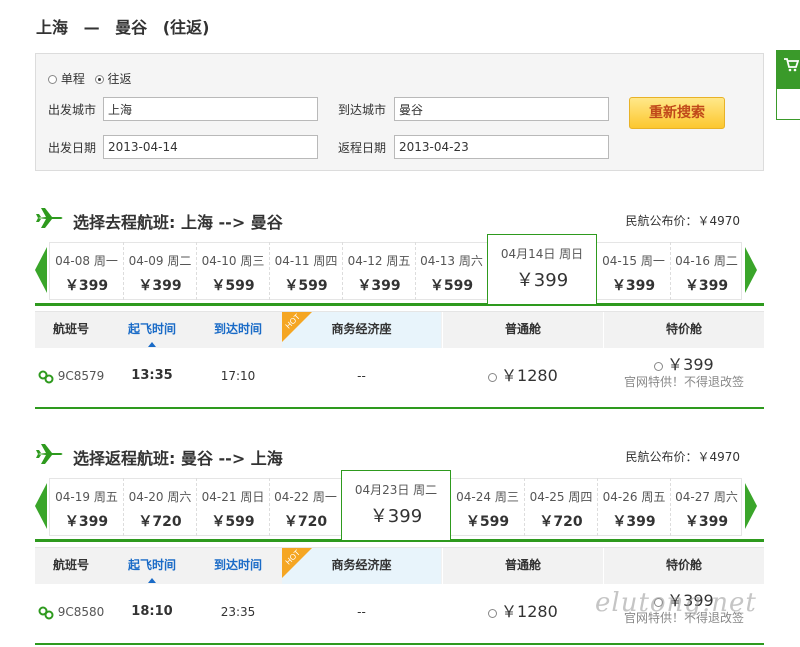 Image resolution: width=800 pixels, height=647 pixels. What do you see at coordinates (127, 26) in the screenshot?
I see `page-title: 上海 — 曼谷 (往返)` at bounding box center [127, 26].